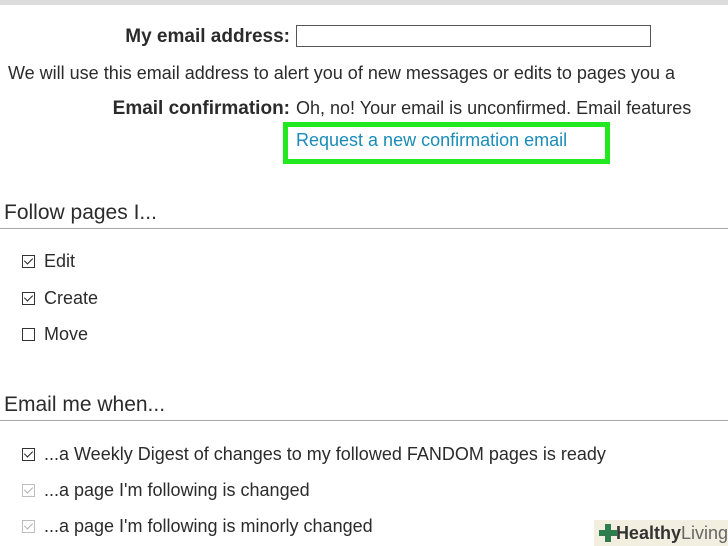 This screenshot has width=728, height=546. Describe the element at coordinates (364, 2) in the screenshot. I see `top-divider` at that location.